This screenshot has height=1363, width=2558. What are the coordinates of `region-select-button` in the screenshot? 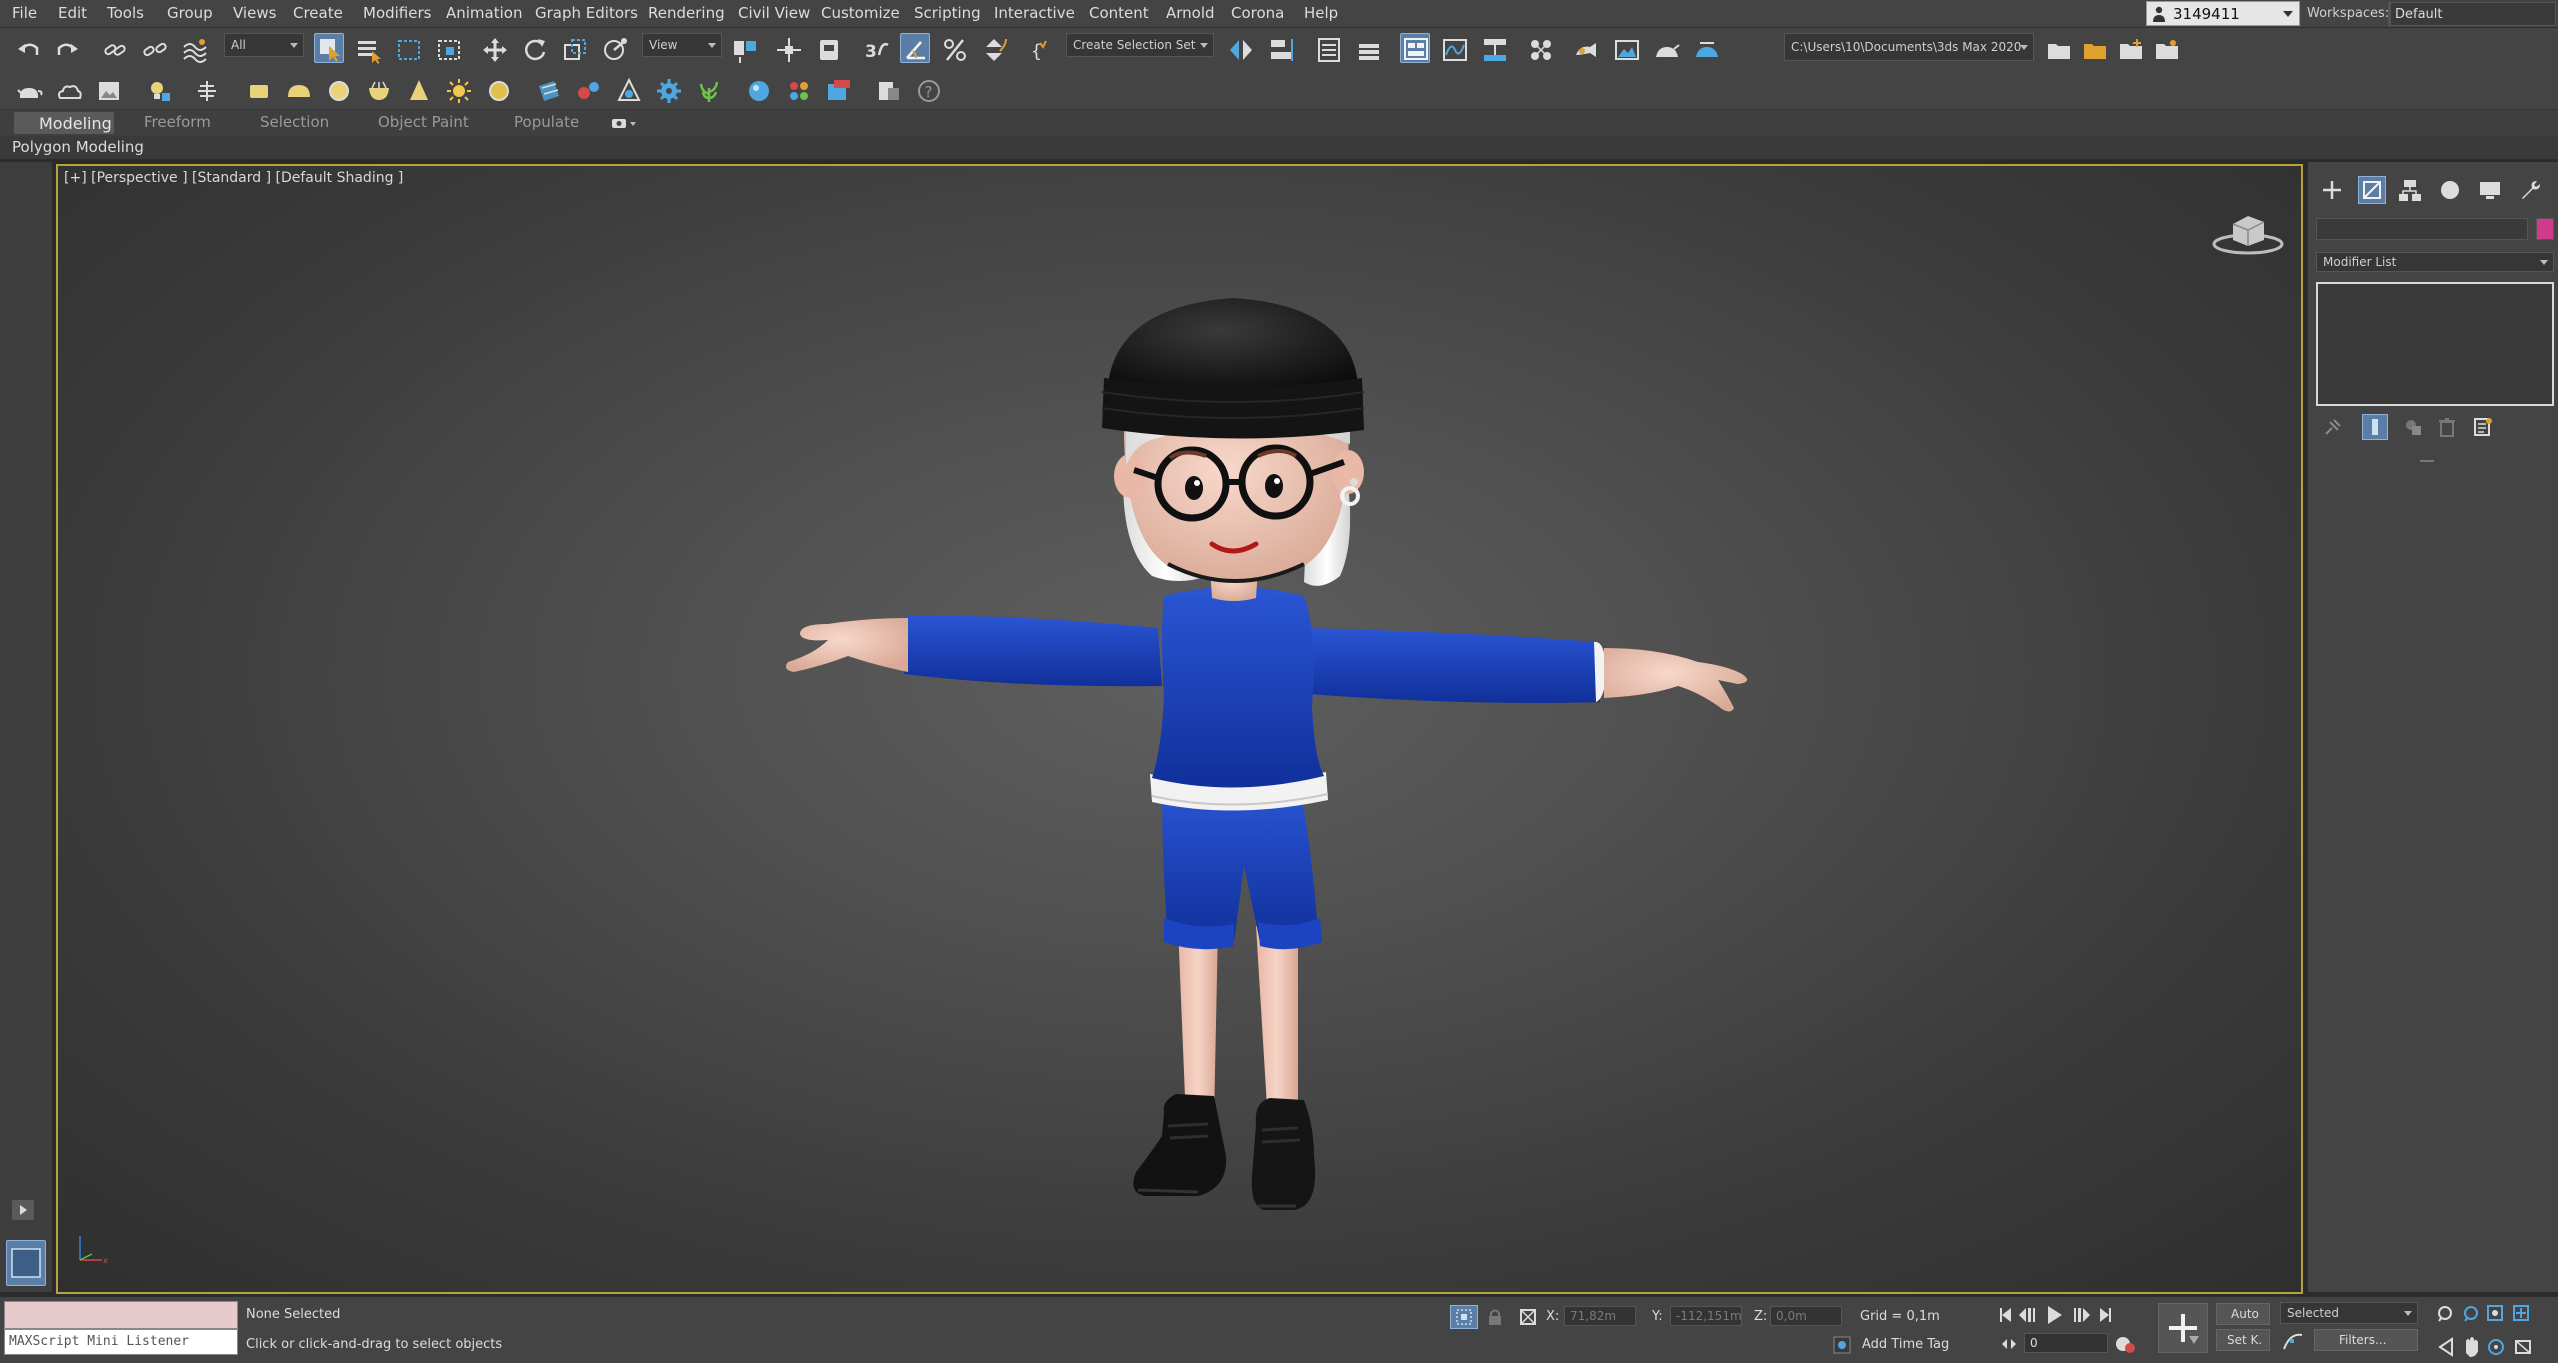 It's located at (409, 50).